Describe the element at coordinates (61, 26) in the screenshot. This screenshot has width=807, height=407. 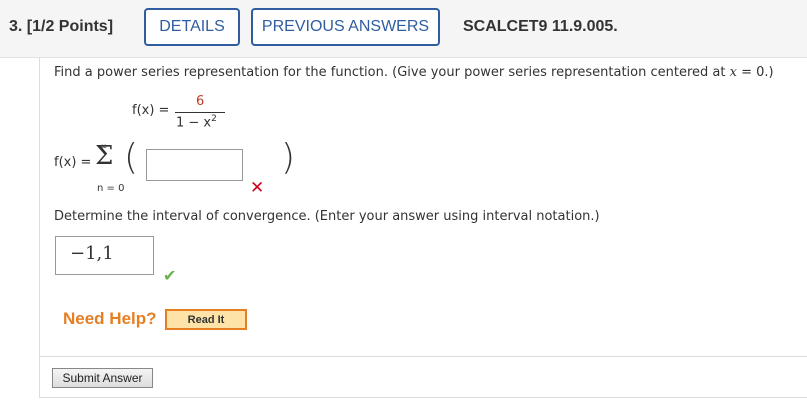
I see `question-number: 3. [1/2 Points]` at that location.